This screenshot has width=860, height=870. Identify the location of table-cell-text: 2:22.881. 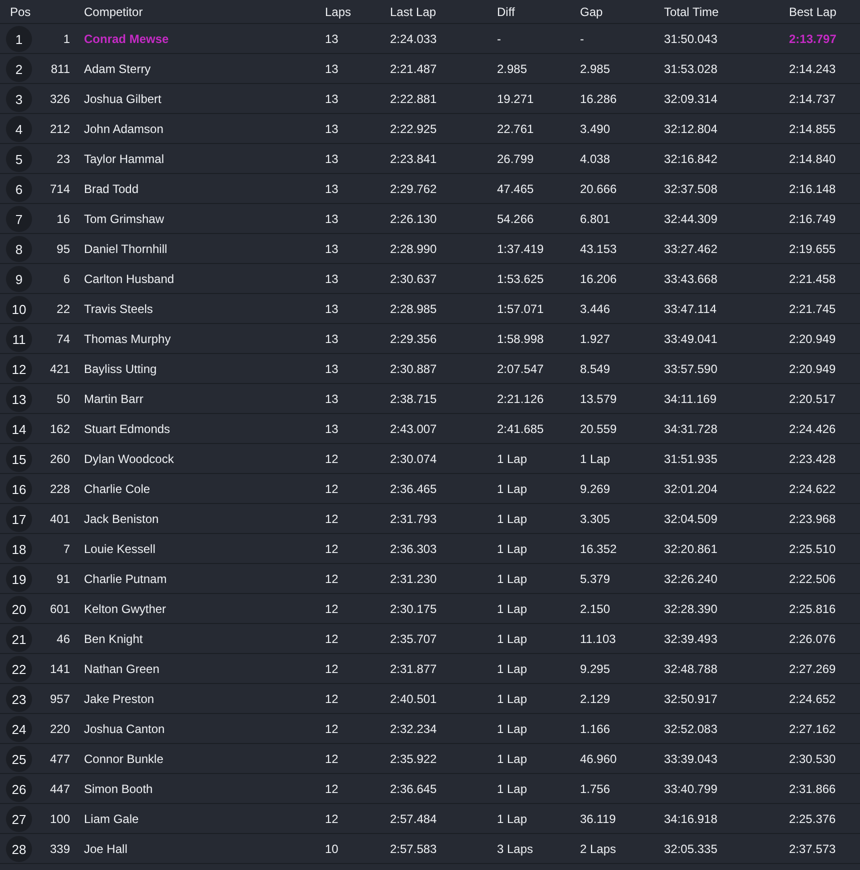
(413, 99).